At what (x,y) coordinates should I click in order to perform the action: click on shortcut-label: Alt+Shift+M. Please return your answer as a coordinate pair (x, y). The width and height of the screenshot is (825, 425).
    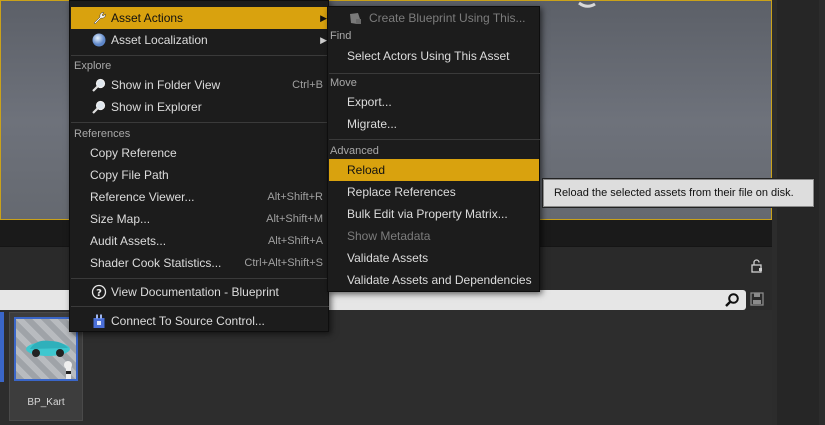
    Looking at the image, I should click on (294, 219).